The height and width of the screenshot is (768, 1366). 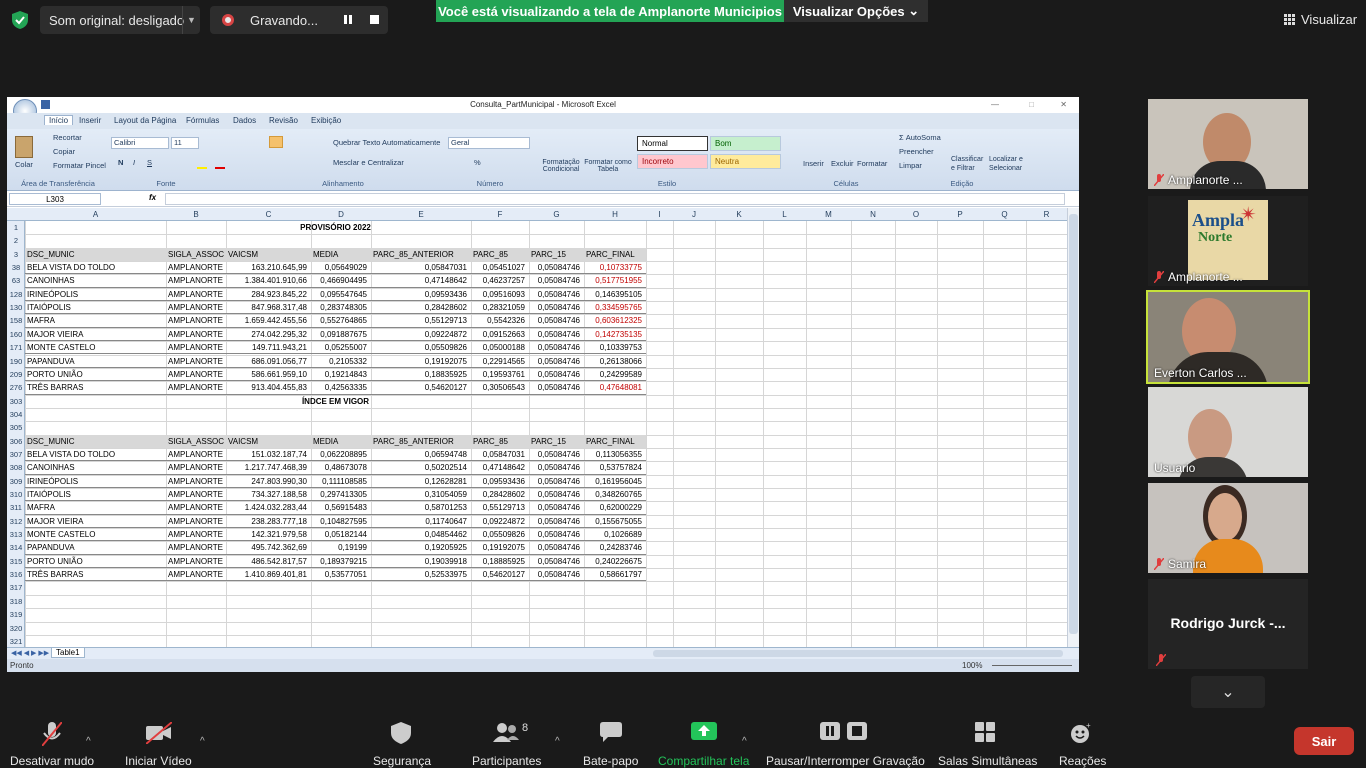 What do you see at coordinates (744, 741) in the screenshot?
I see `share-options-caret-icon: ^` at bounding box center [744, 741].